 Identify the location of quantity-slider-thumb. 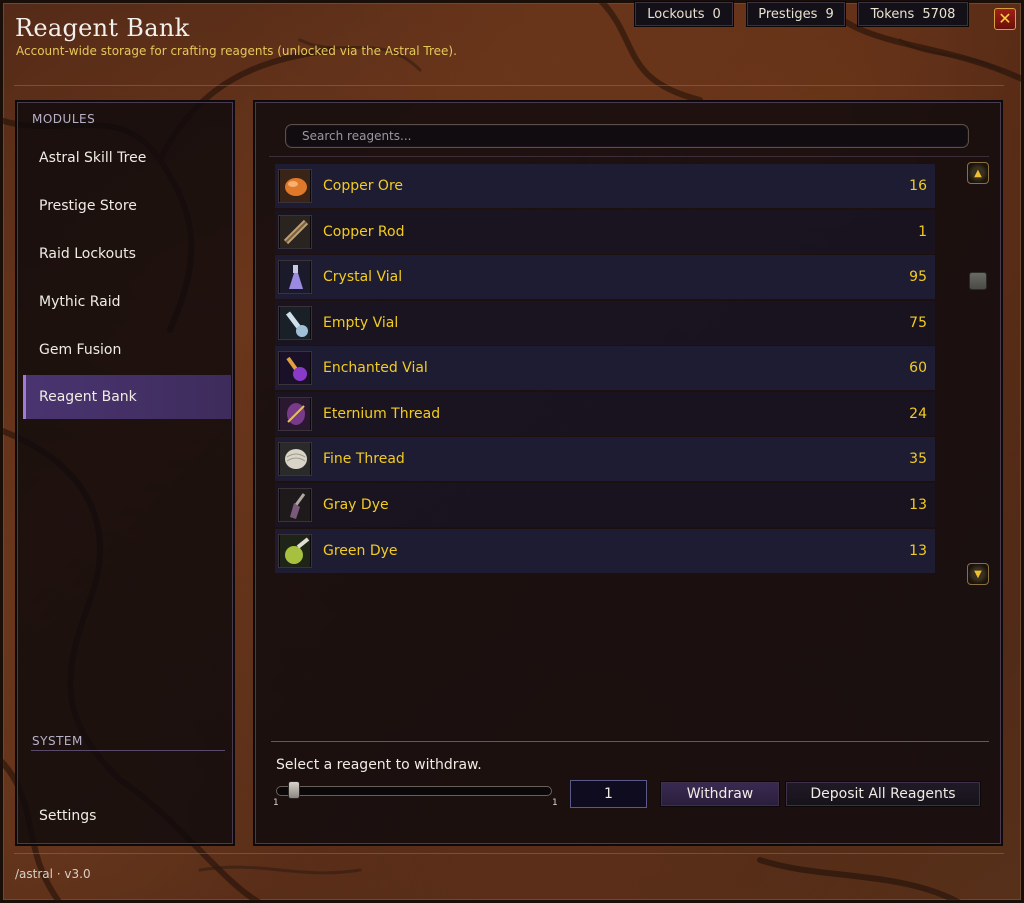
(294, 790).